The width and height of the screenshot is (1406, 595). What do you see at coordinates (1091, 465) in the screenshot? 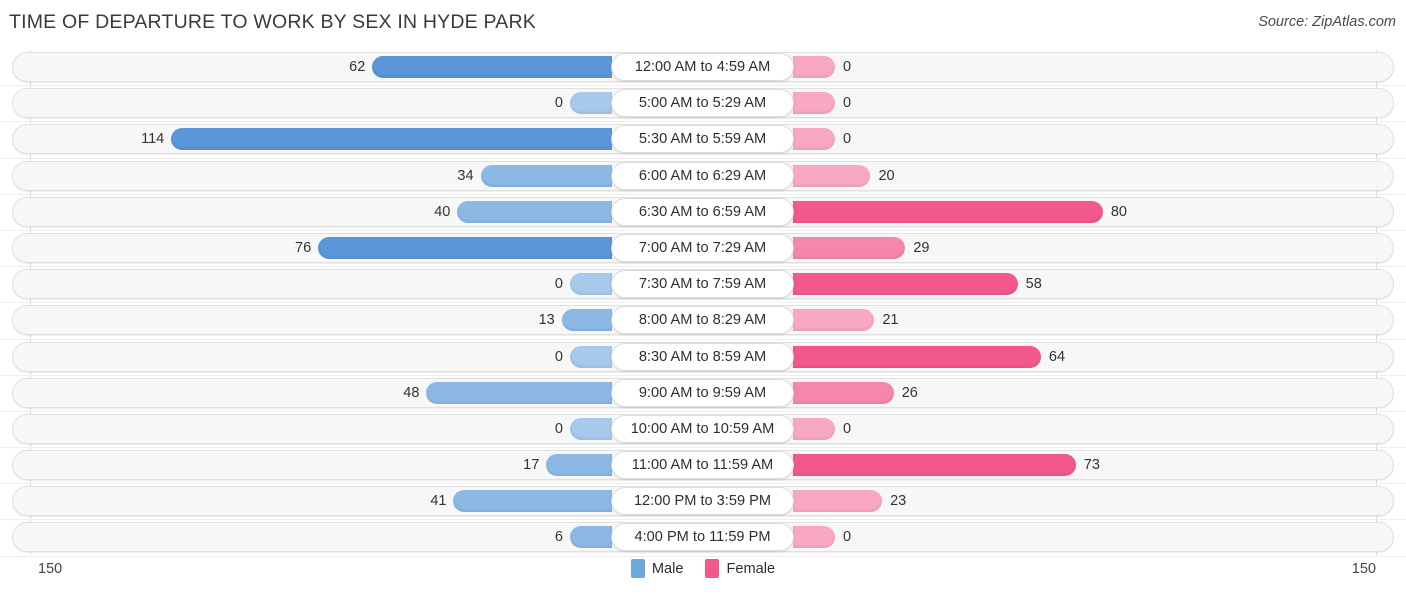
I see `female-value-label: 73` at bounding box center [1091, 465].